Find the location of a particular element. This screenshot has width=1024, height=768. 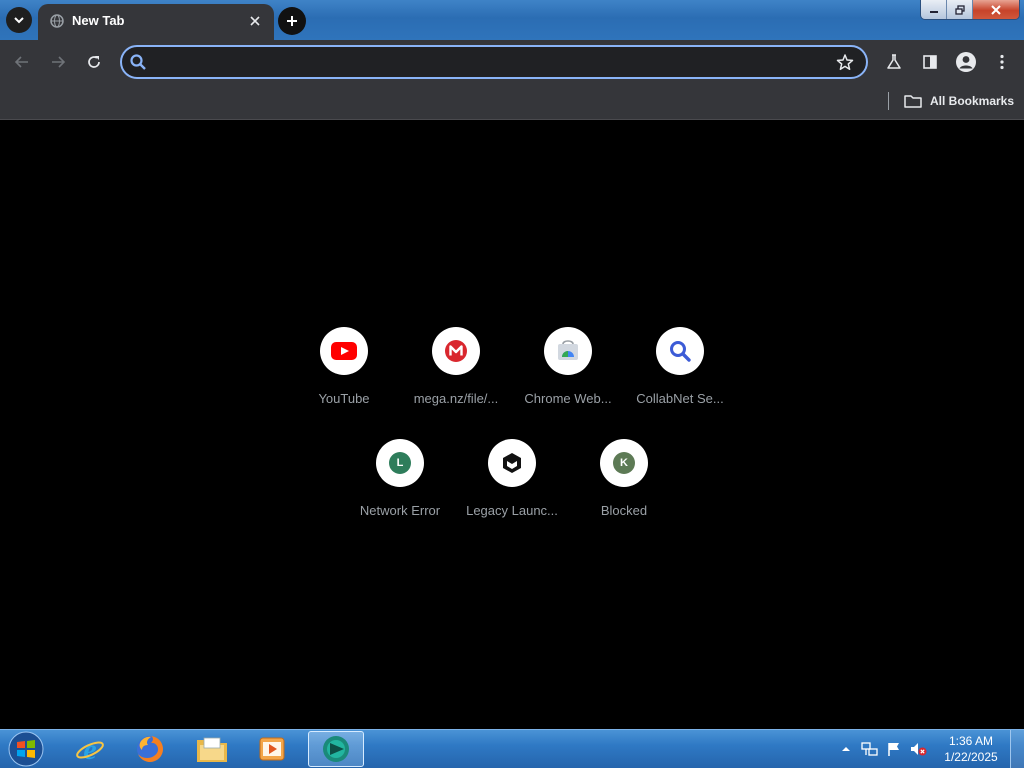

youtube-icon is located at coordinates (344, 351).